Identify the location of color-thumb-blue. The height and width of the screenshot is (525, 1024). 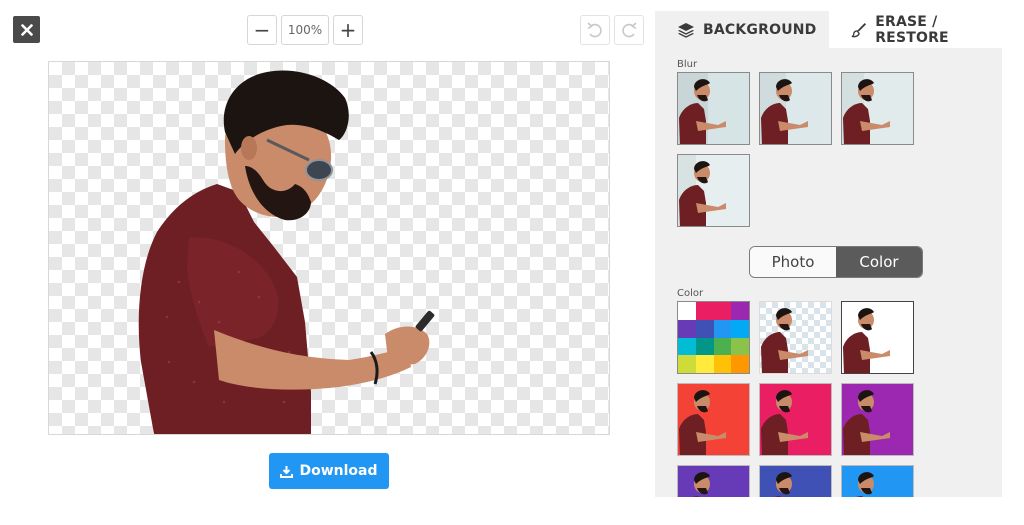
(877, 481).